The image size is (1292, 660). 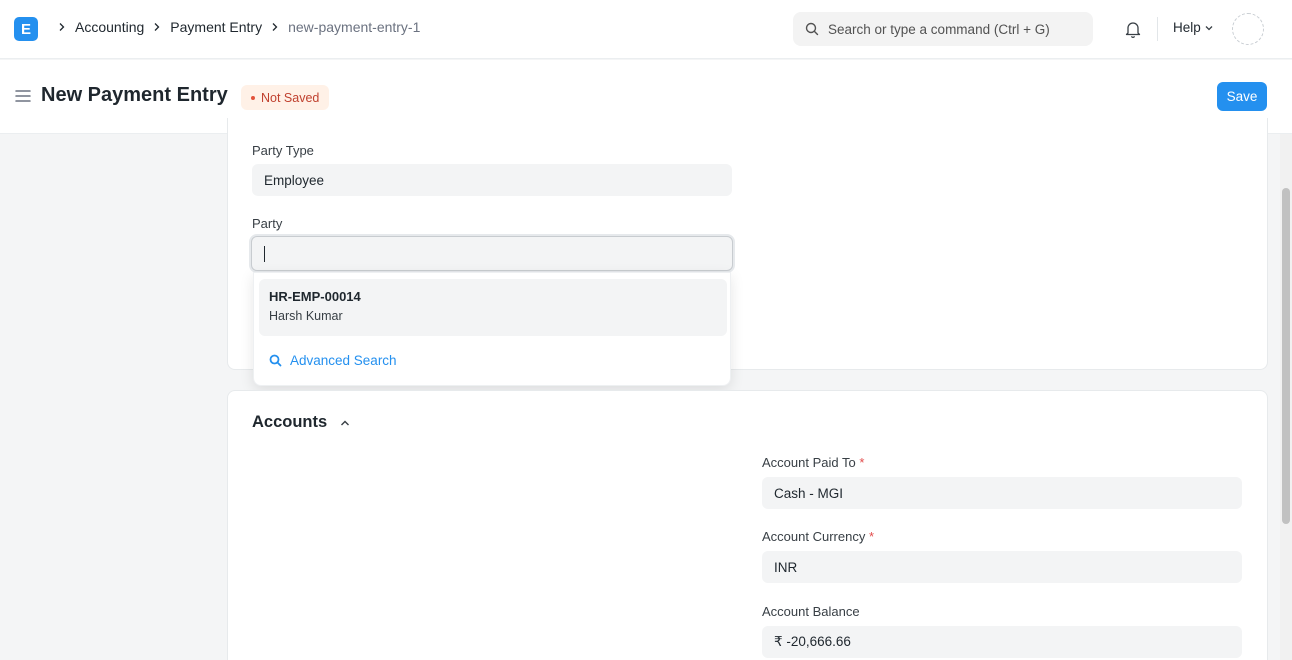 I want to click on dropdown-option: HR-EMP-00014 Harsh Kumar, so click(x=493, y=307).